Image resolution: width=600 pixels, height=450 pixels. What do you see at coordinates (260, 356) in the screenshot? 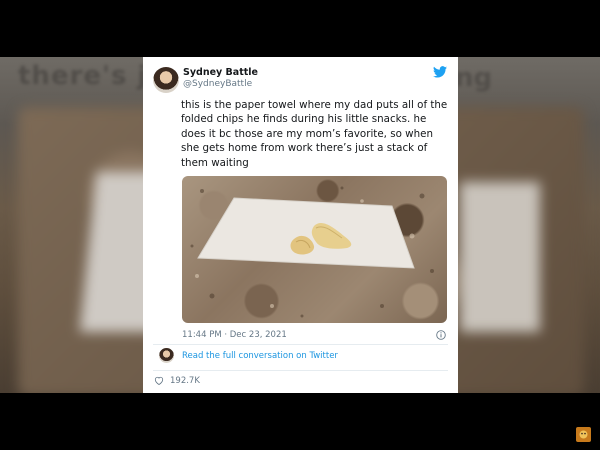
I see `read-conversation-link: Read the full conversation on Twitter` at bounding box center [260, 356].